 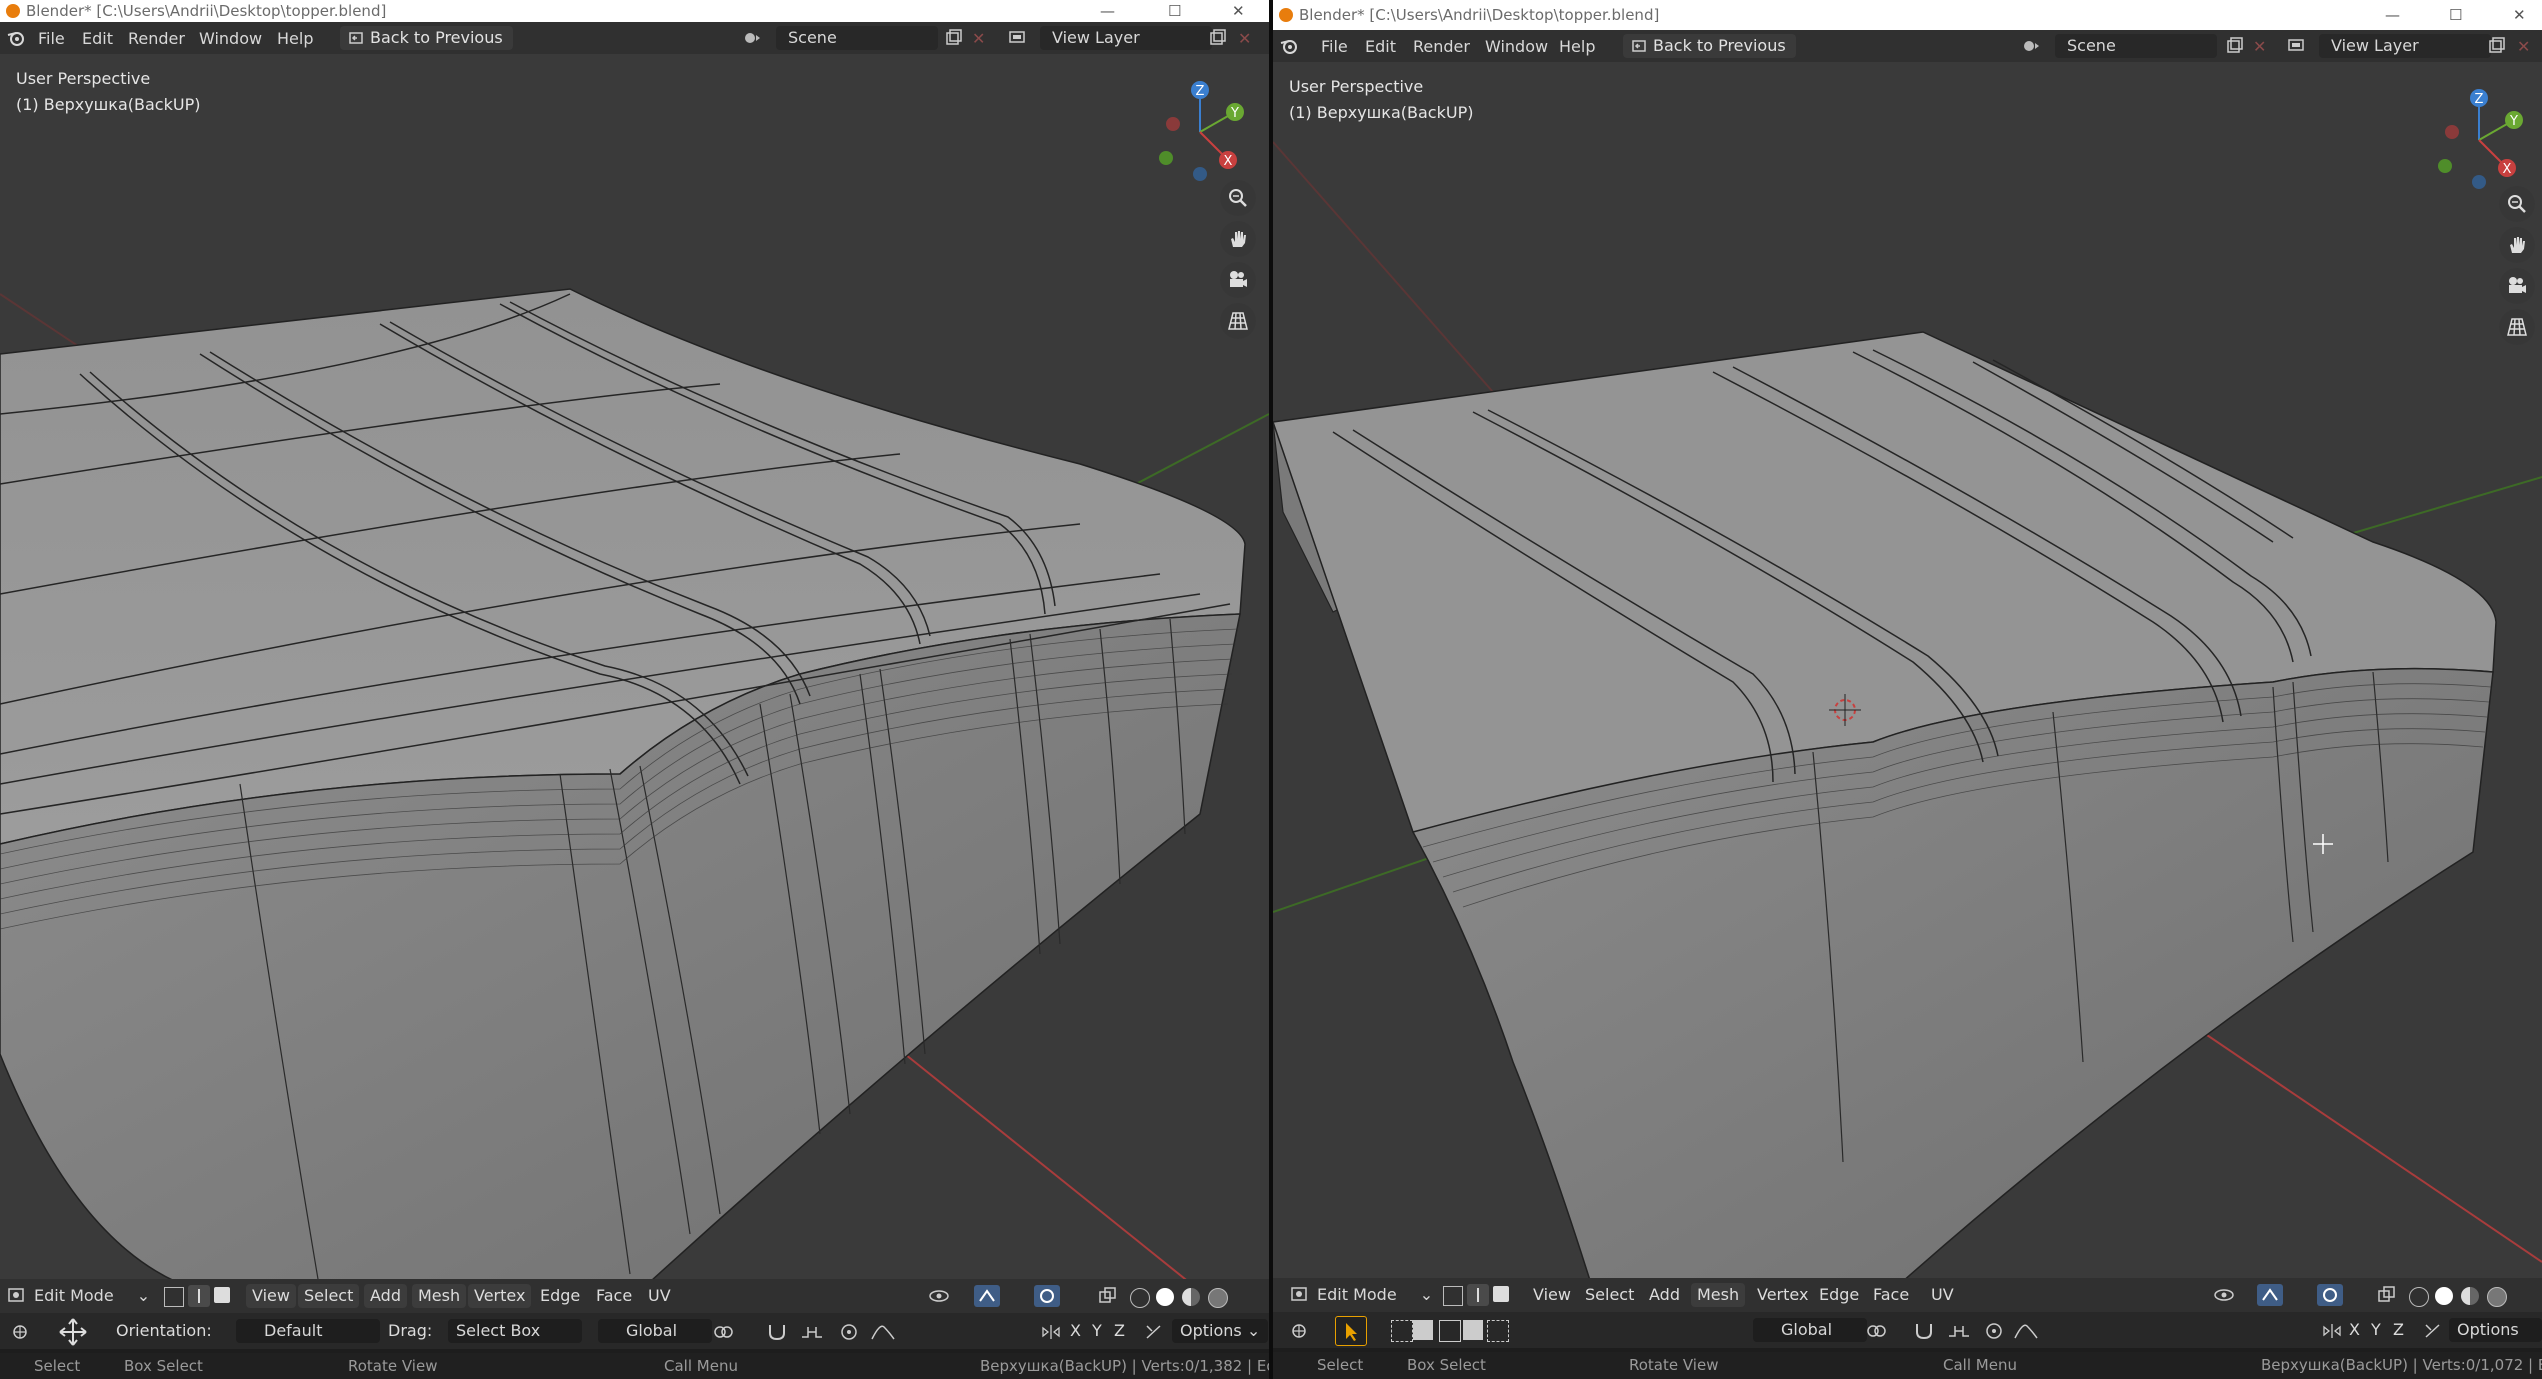 What do you see at coordinates (1498, 1331) in the screenshot?
I see `select-box-intersect-icon` at bounding box center [1498, 1331].